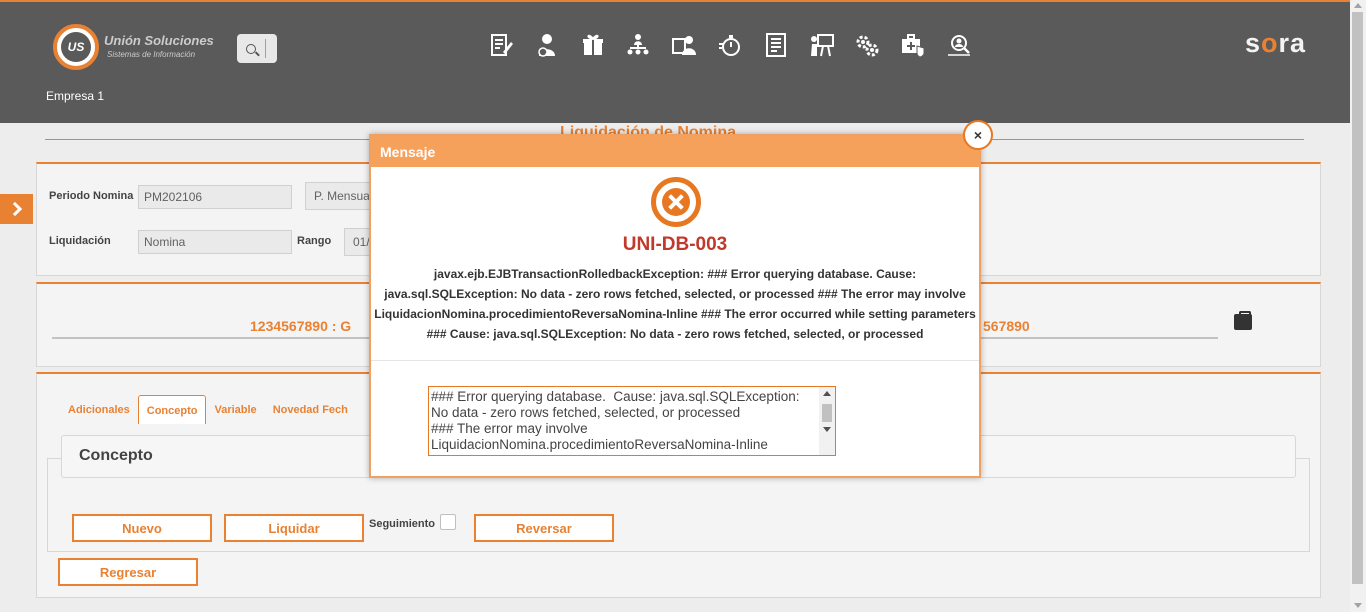 The width and height of the screenshot is (1366, 612). I want to click on scroll-up-arrow-icon, so click(1358, 5).